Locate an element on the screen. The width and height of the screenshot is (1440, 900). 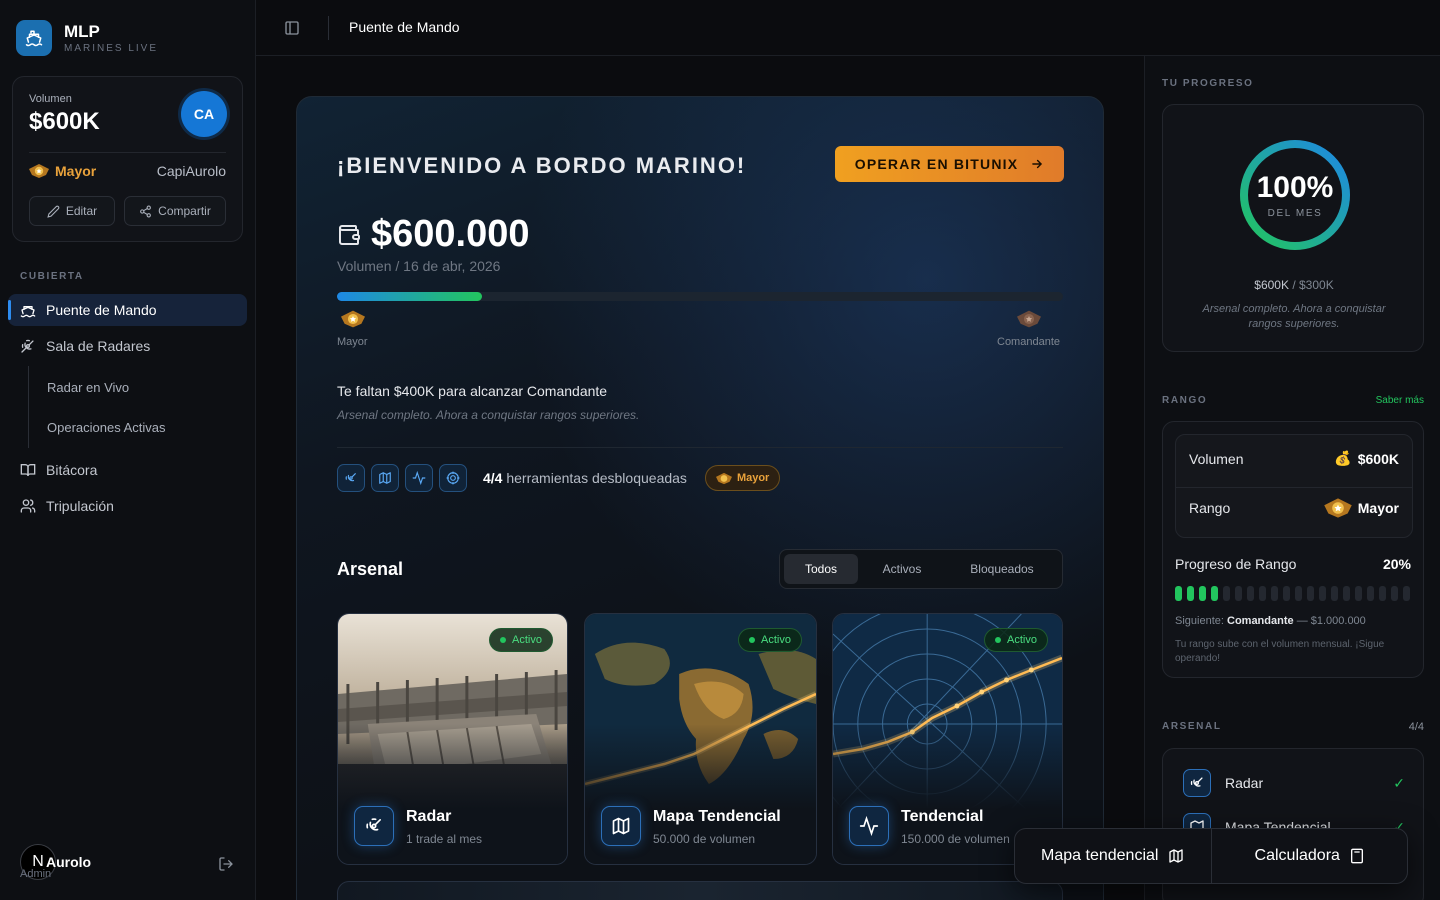
card-title: Tendencial is located at coordinates (942, 816).